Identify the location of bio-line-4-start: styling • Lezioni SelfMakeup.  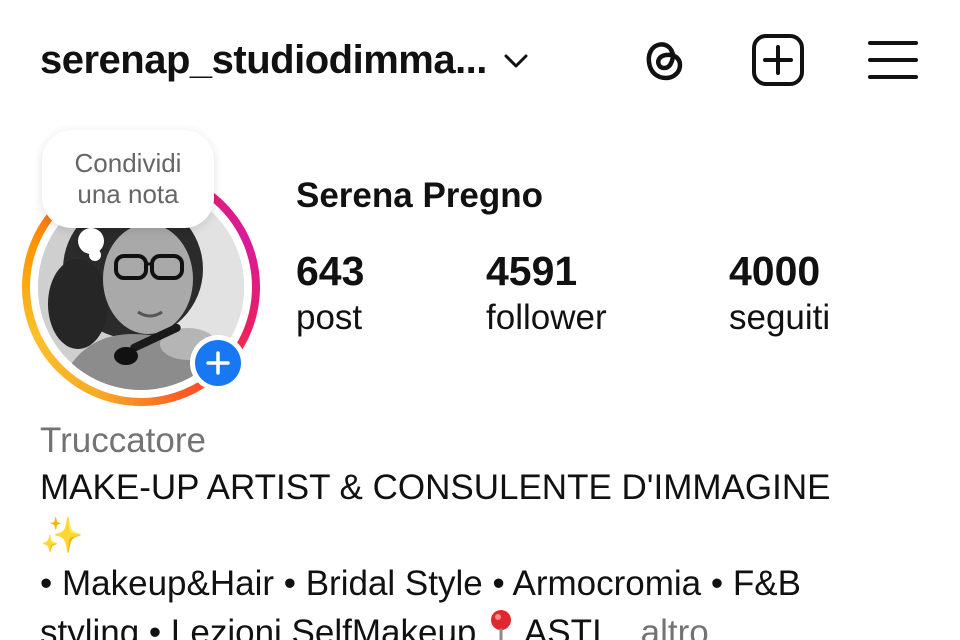
(263, 626).